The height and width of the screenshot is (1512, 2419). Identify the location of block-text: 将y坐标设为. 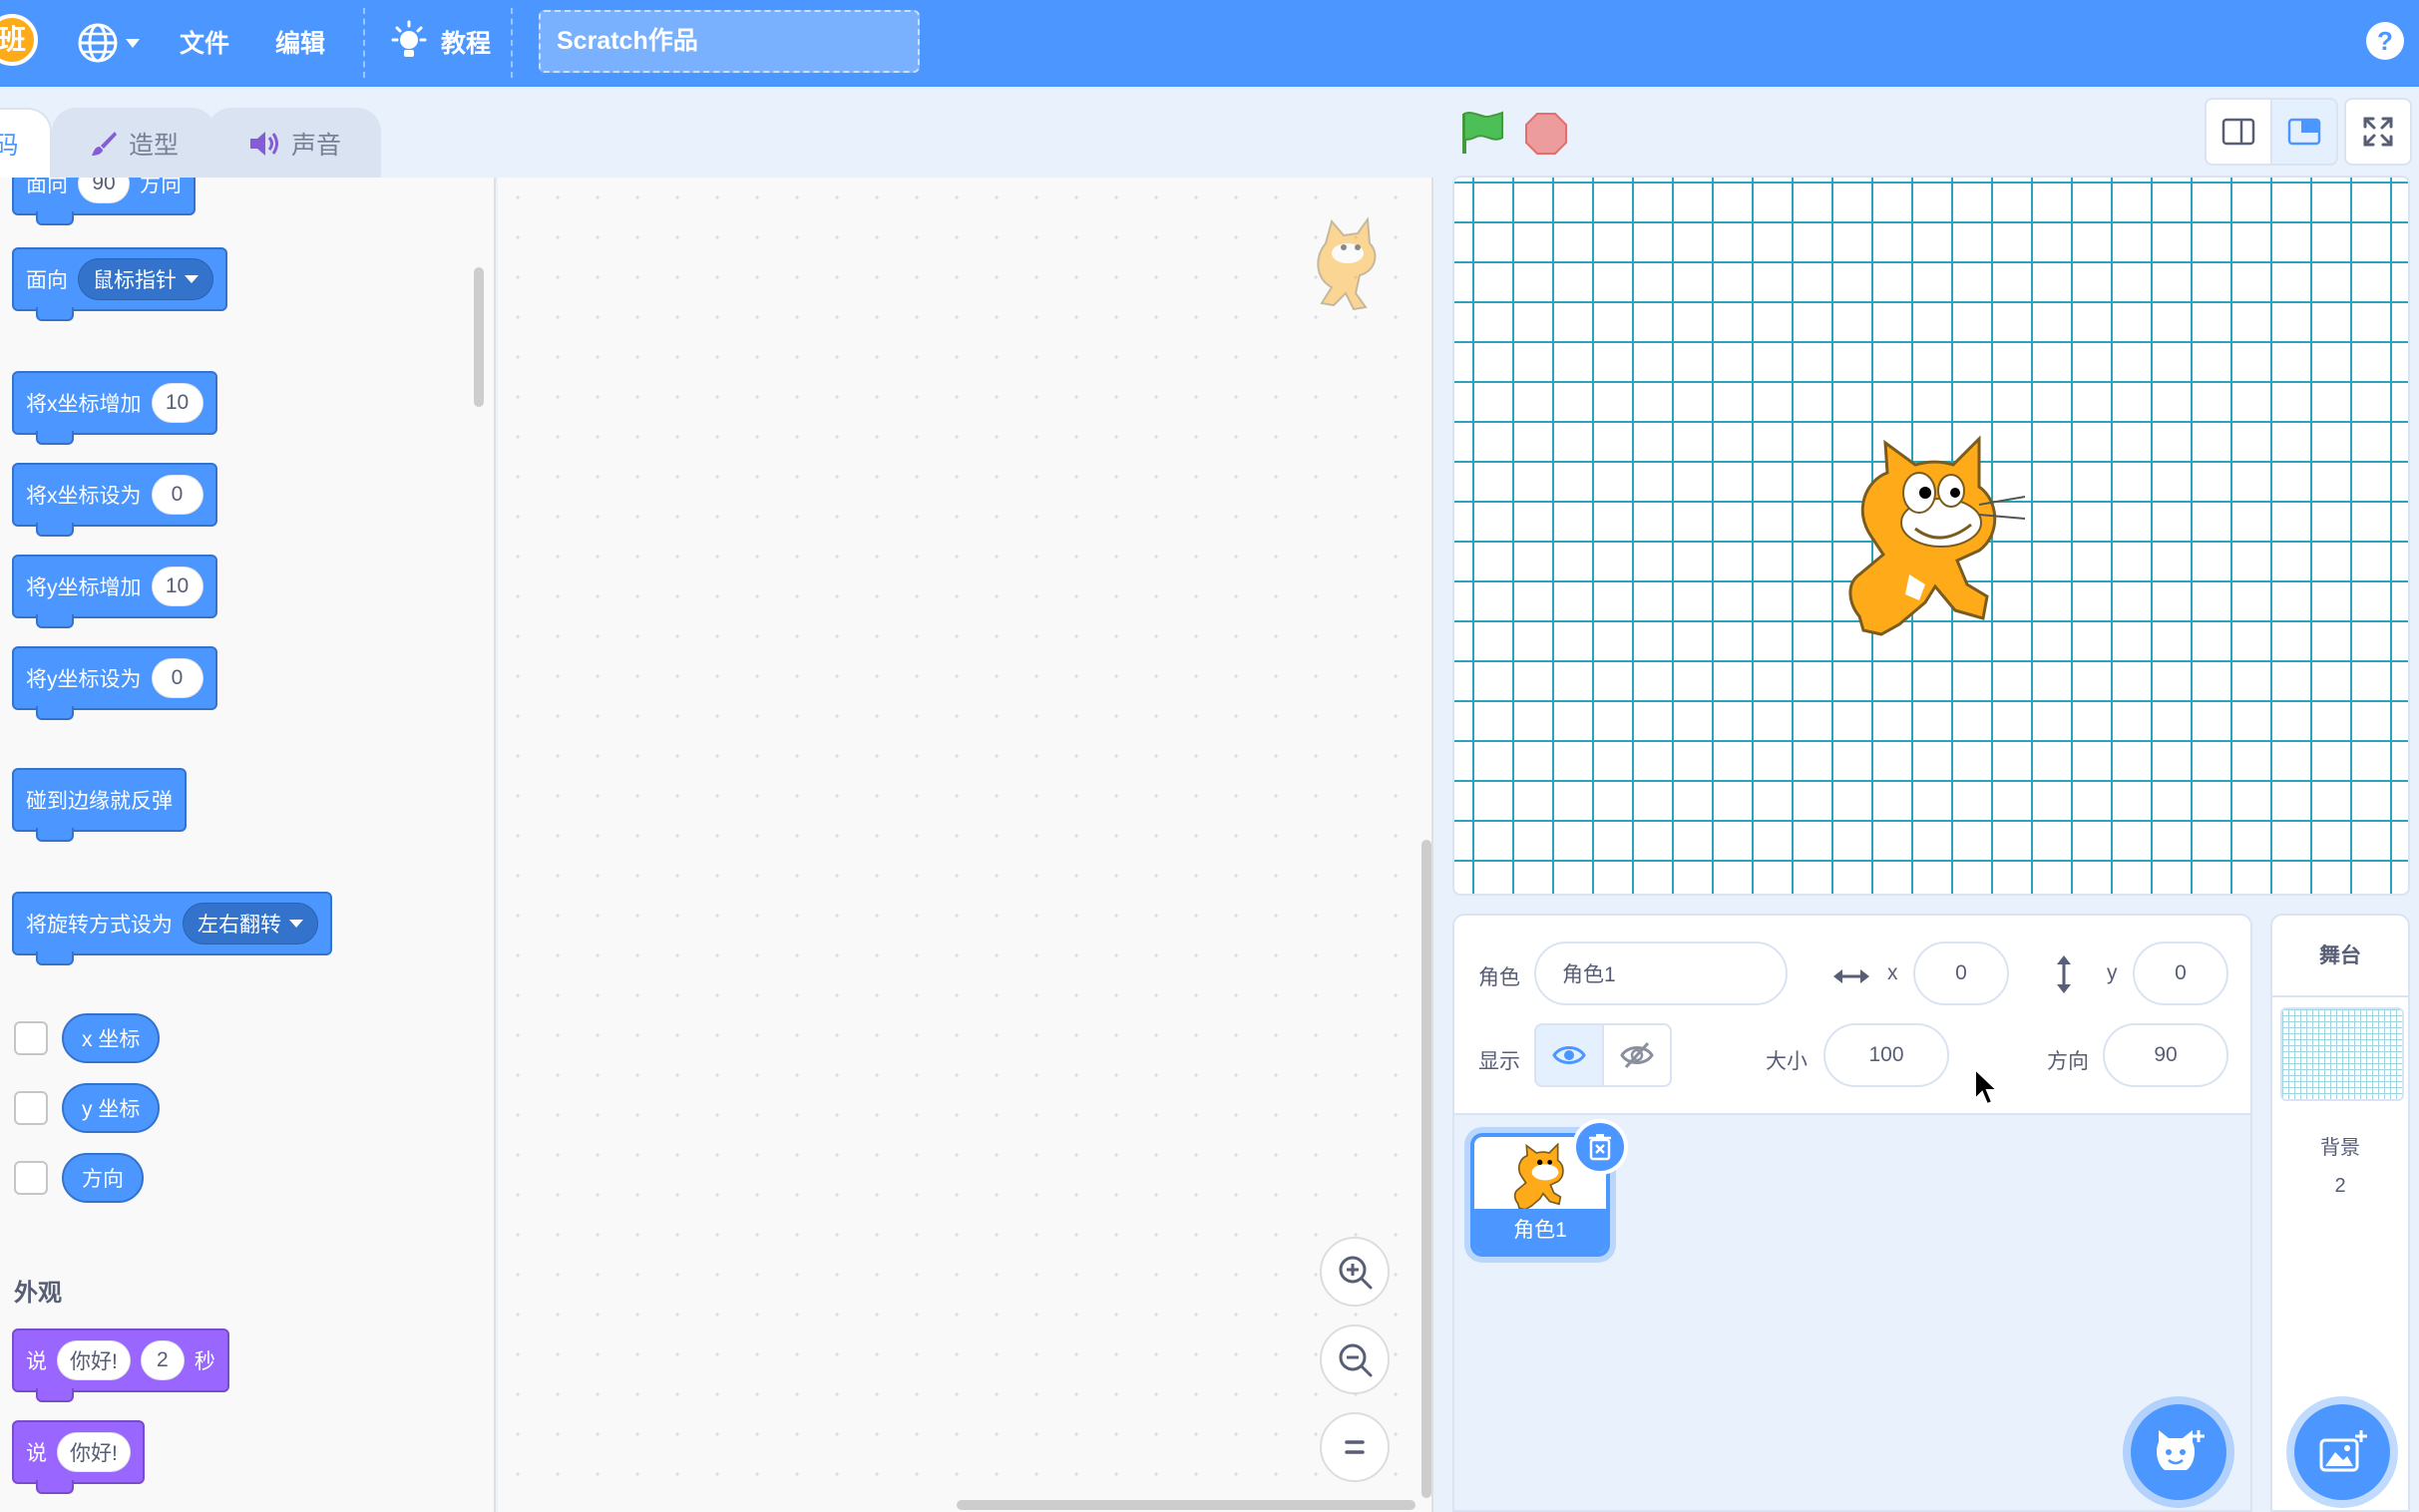
(84, 679).